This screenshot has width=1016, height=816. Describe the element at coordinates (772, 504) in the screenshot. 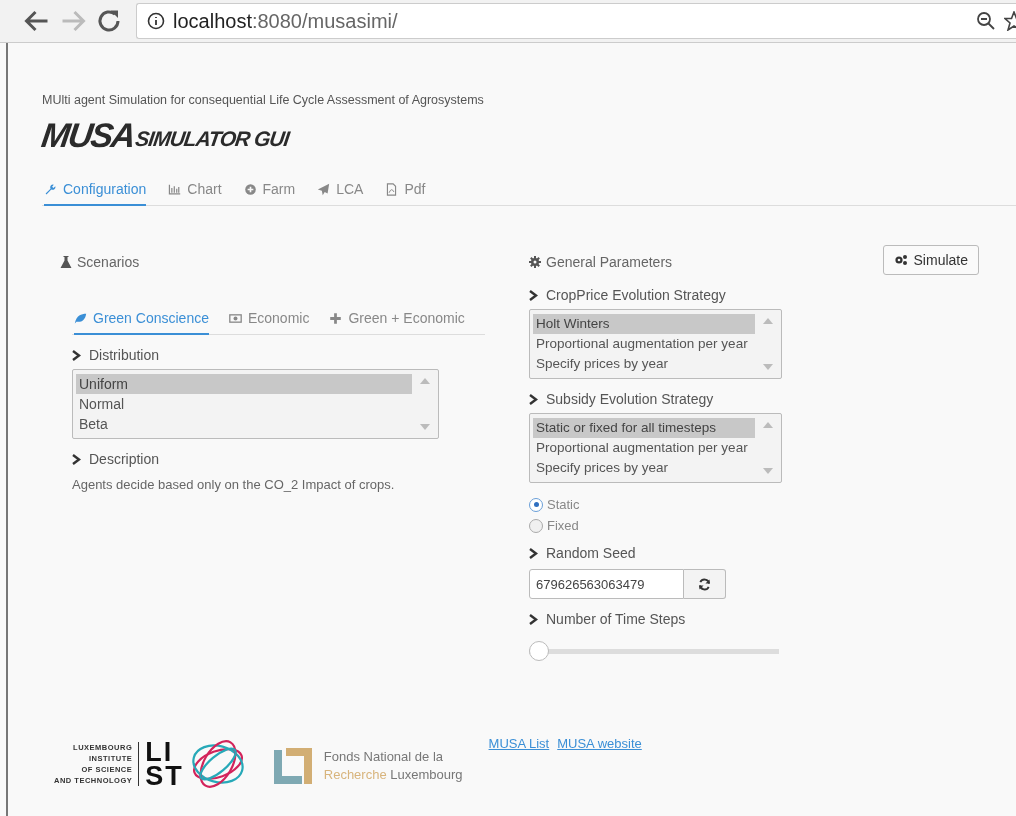

I see `radio-option: Static` at that location.